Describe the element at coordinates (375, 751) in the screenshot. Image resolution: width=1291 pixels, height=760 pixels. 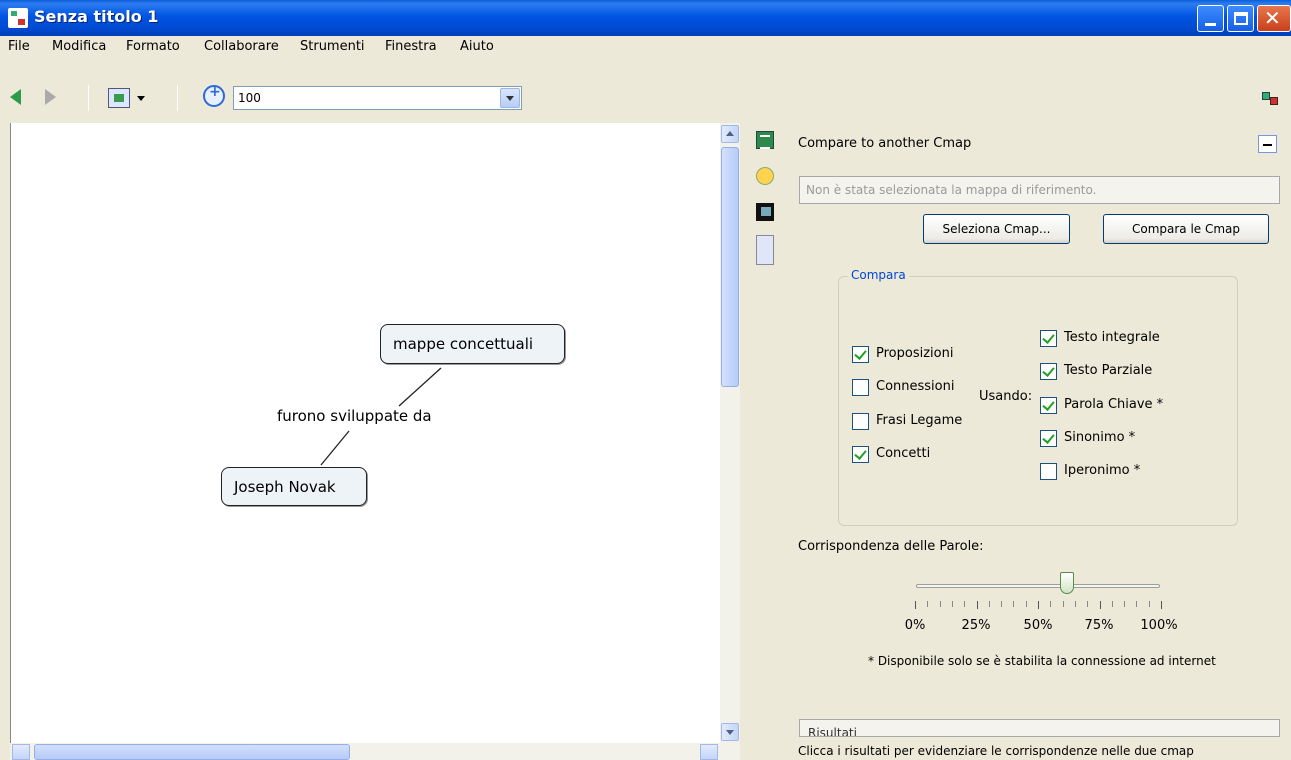
I see `horizontal-scrollbar` at that location.